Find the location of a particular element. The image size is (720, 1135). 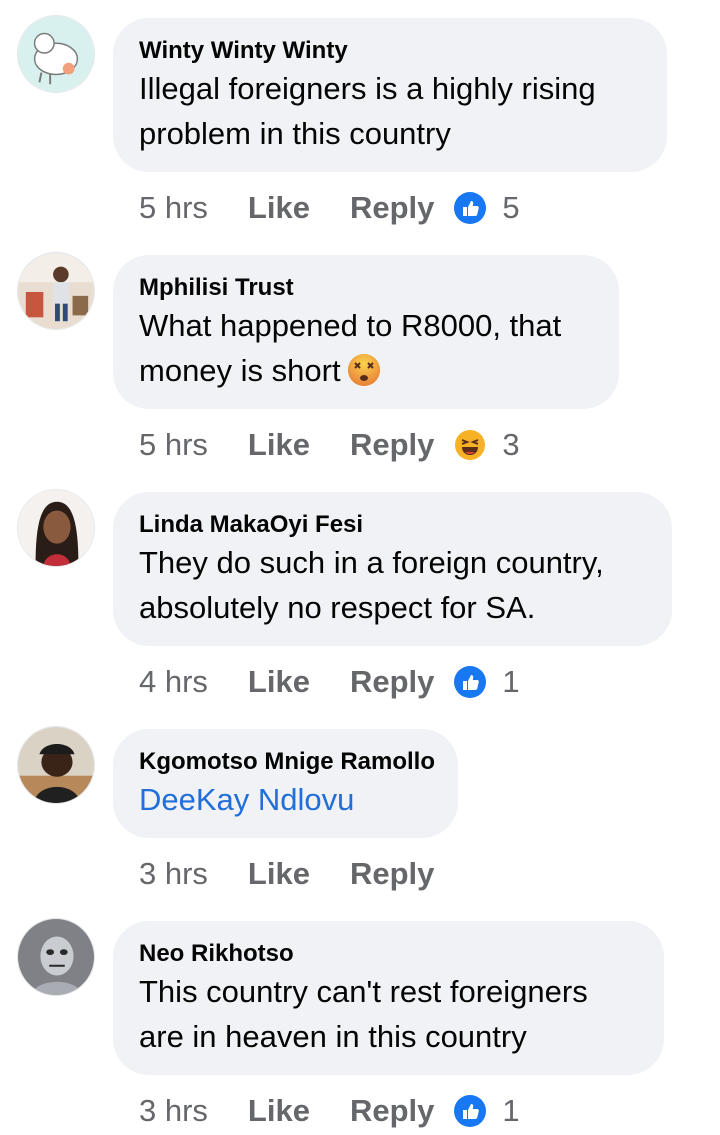

comment-actions: 5 hrs Like Reply 3 is located at coordinates (329, 445).